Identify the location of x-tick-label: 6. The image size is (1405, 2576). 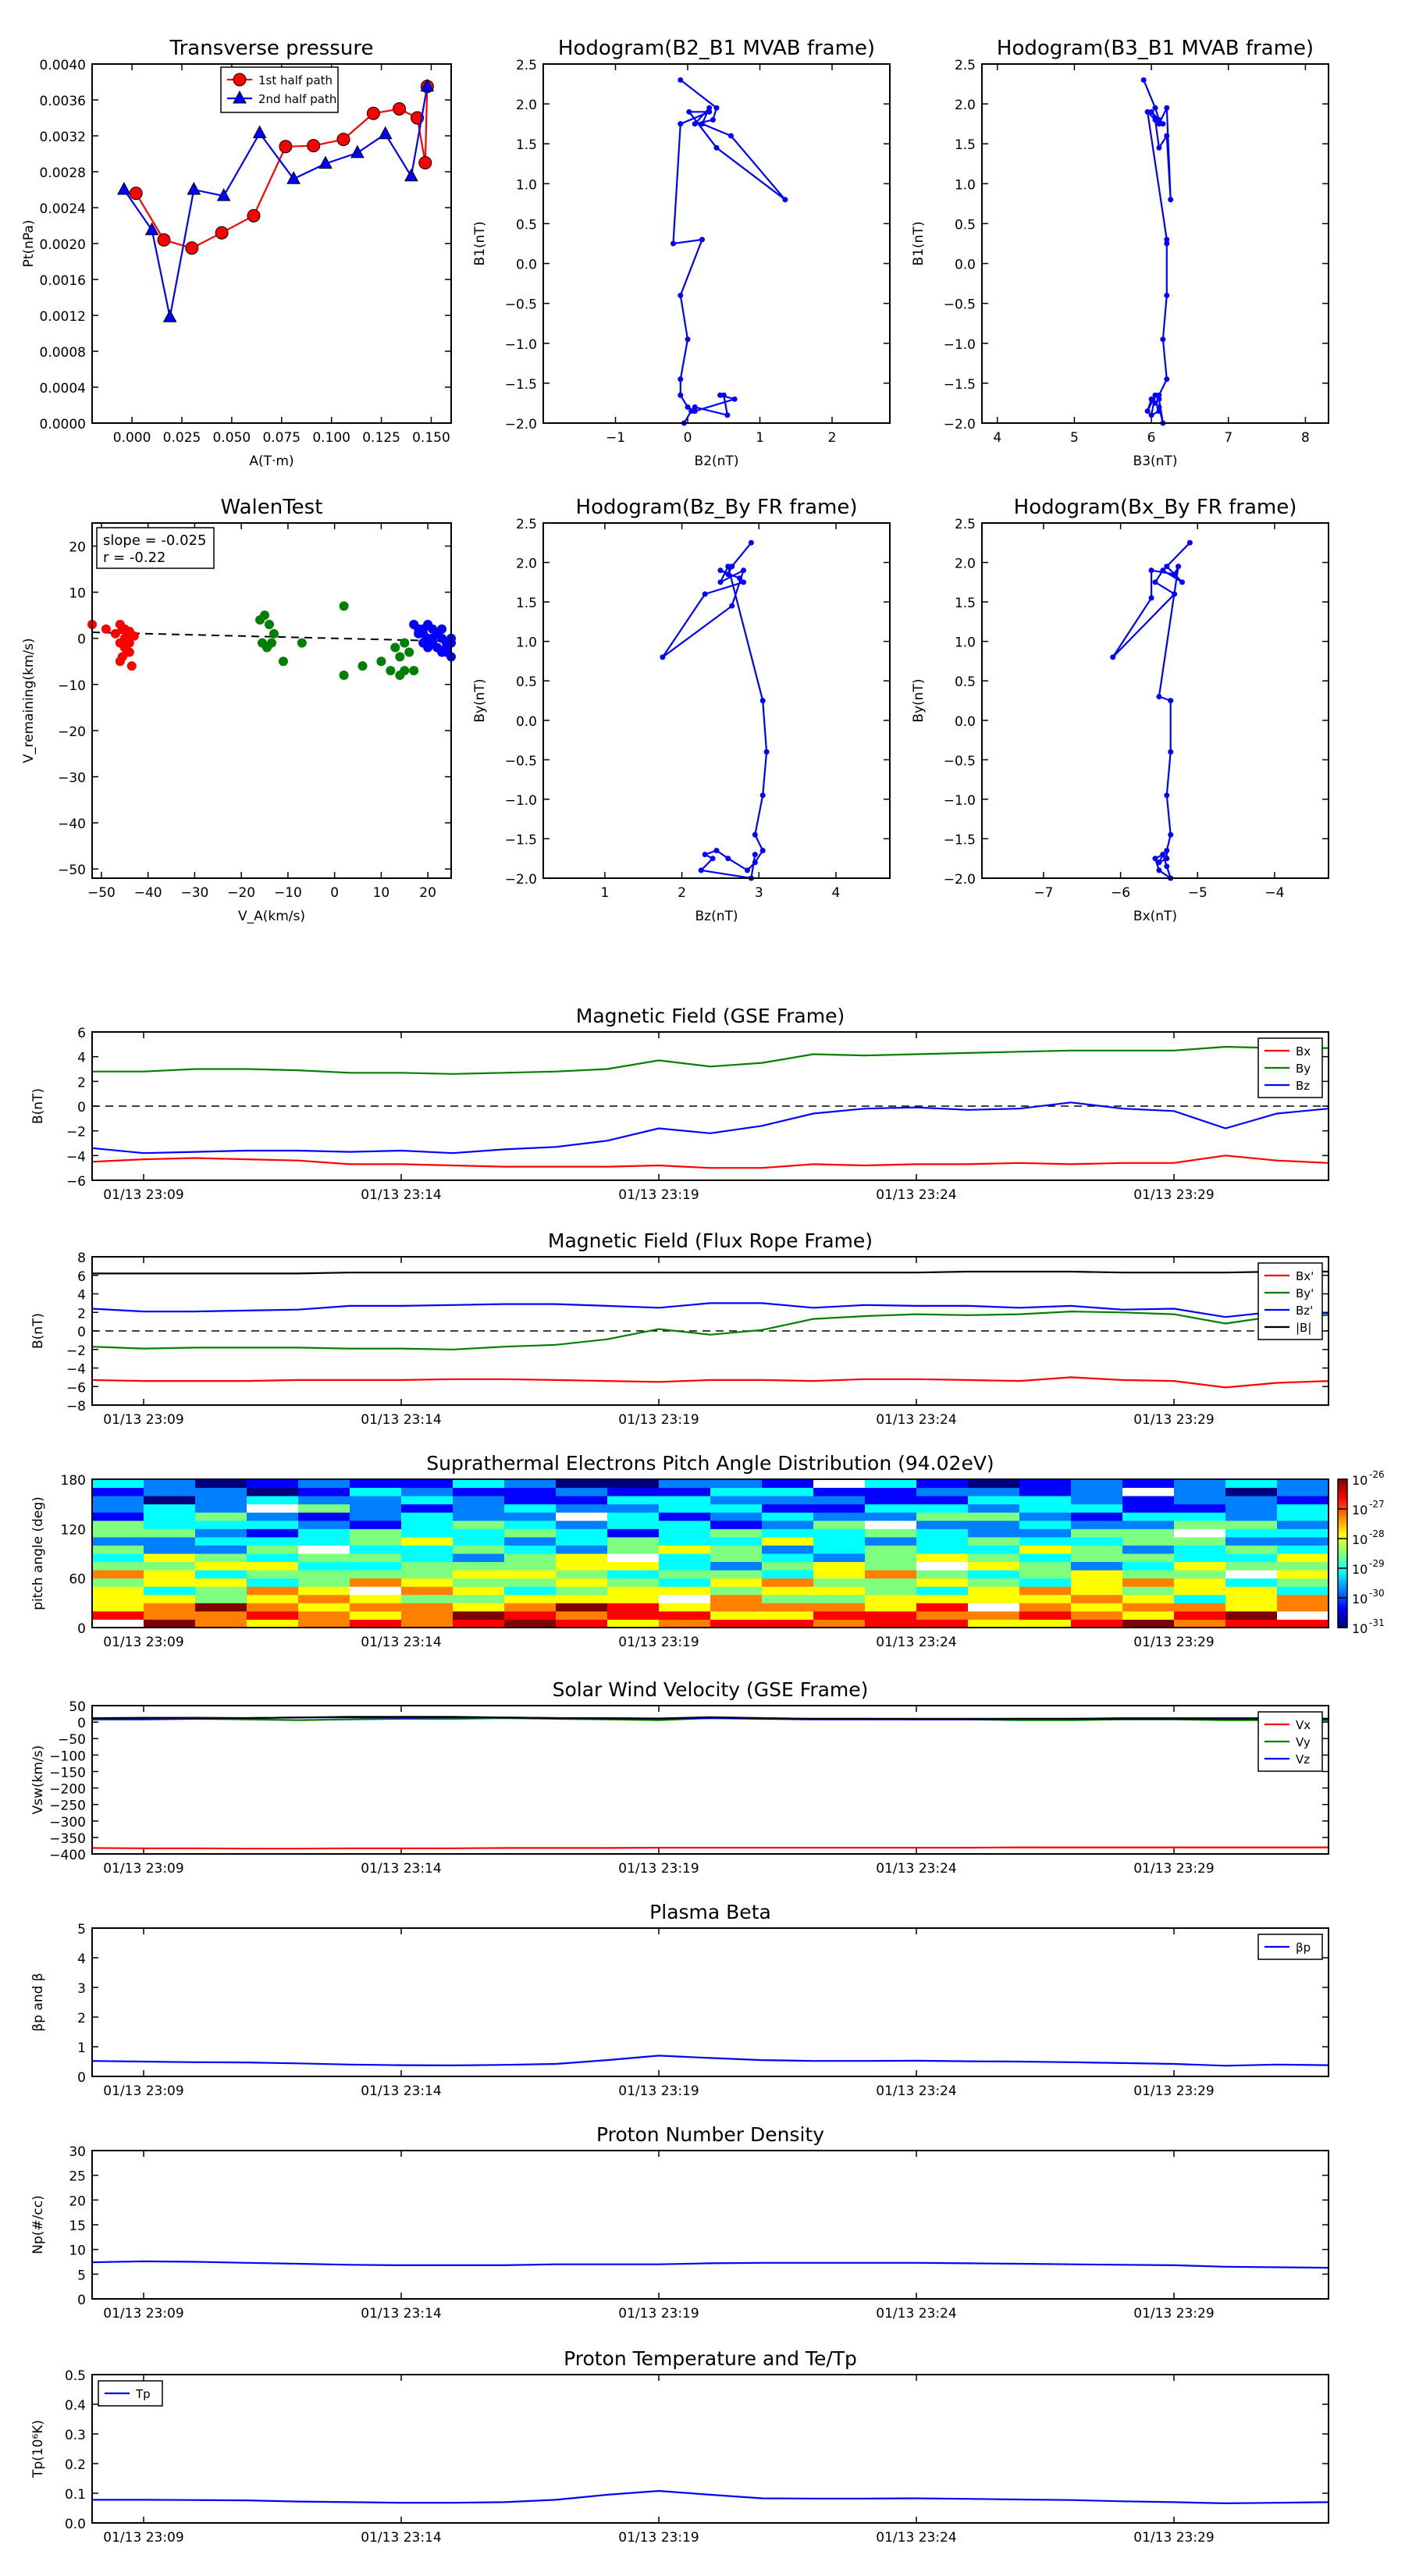
(1151, 438).